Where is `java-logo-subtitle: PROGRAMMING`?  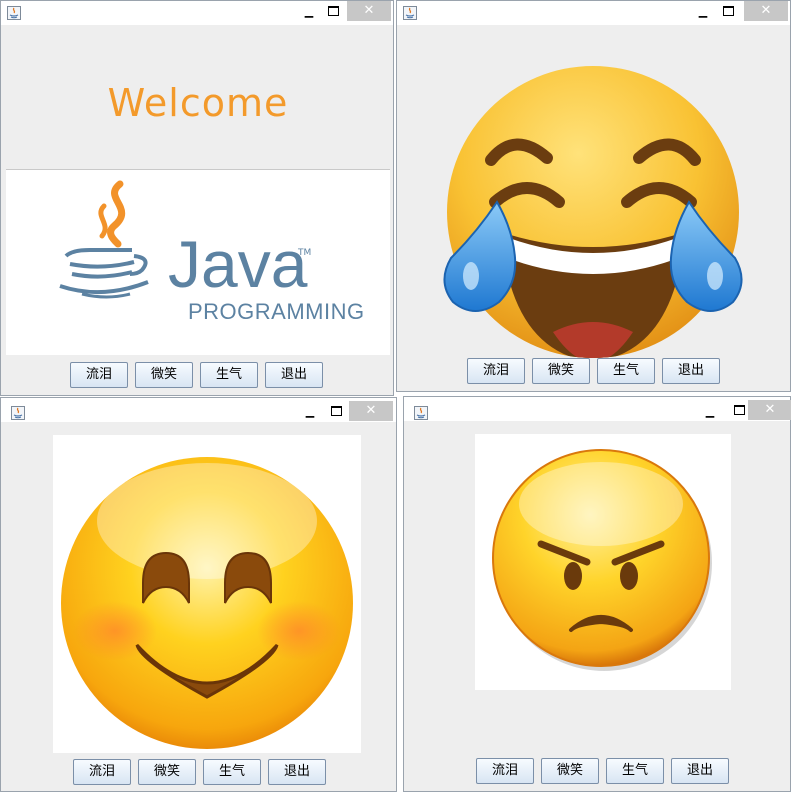
java-logo-subtitle: PROGRAMMING is located at coordinates (276, 311).